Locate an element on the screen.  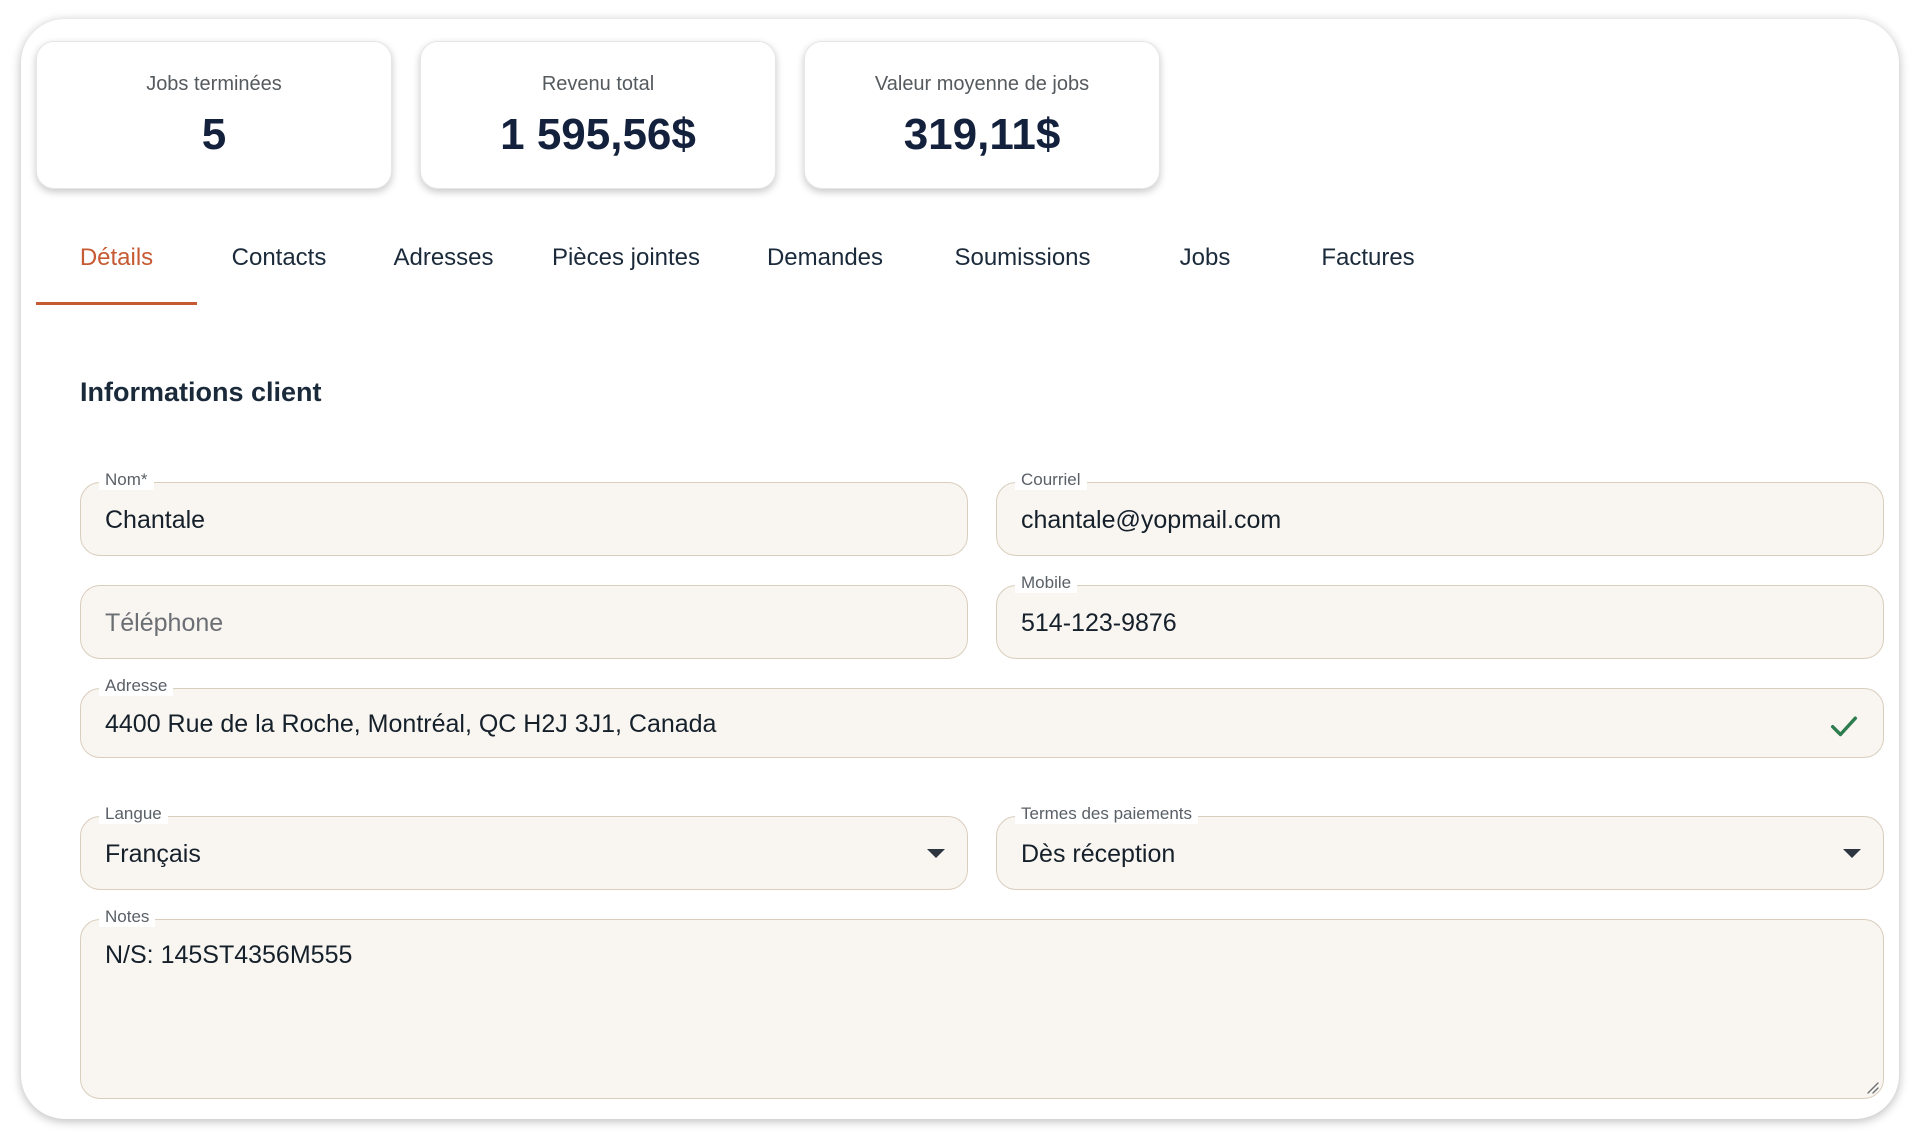
section-title: Informations client is located at coordinates (201, 392).